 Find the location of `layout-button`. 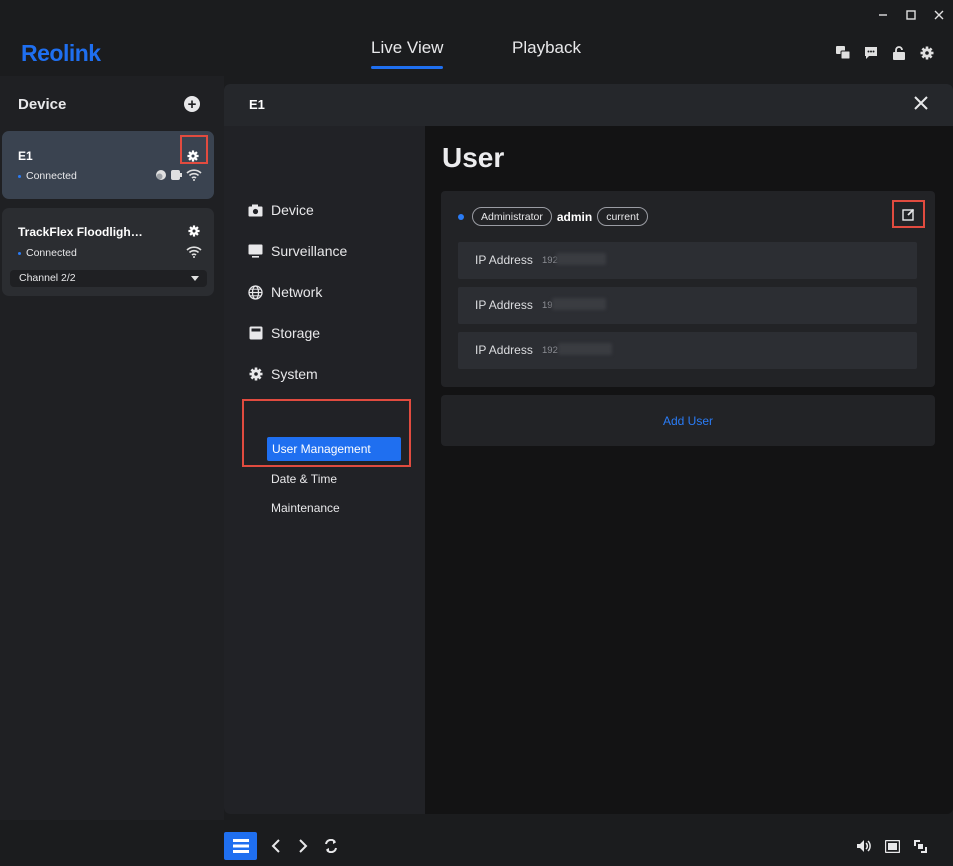

layout-button is located at coordinates (240, 846).